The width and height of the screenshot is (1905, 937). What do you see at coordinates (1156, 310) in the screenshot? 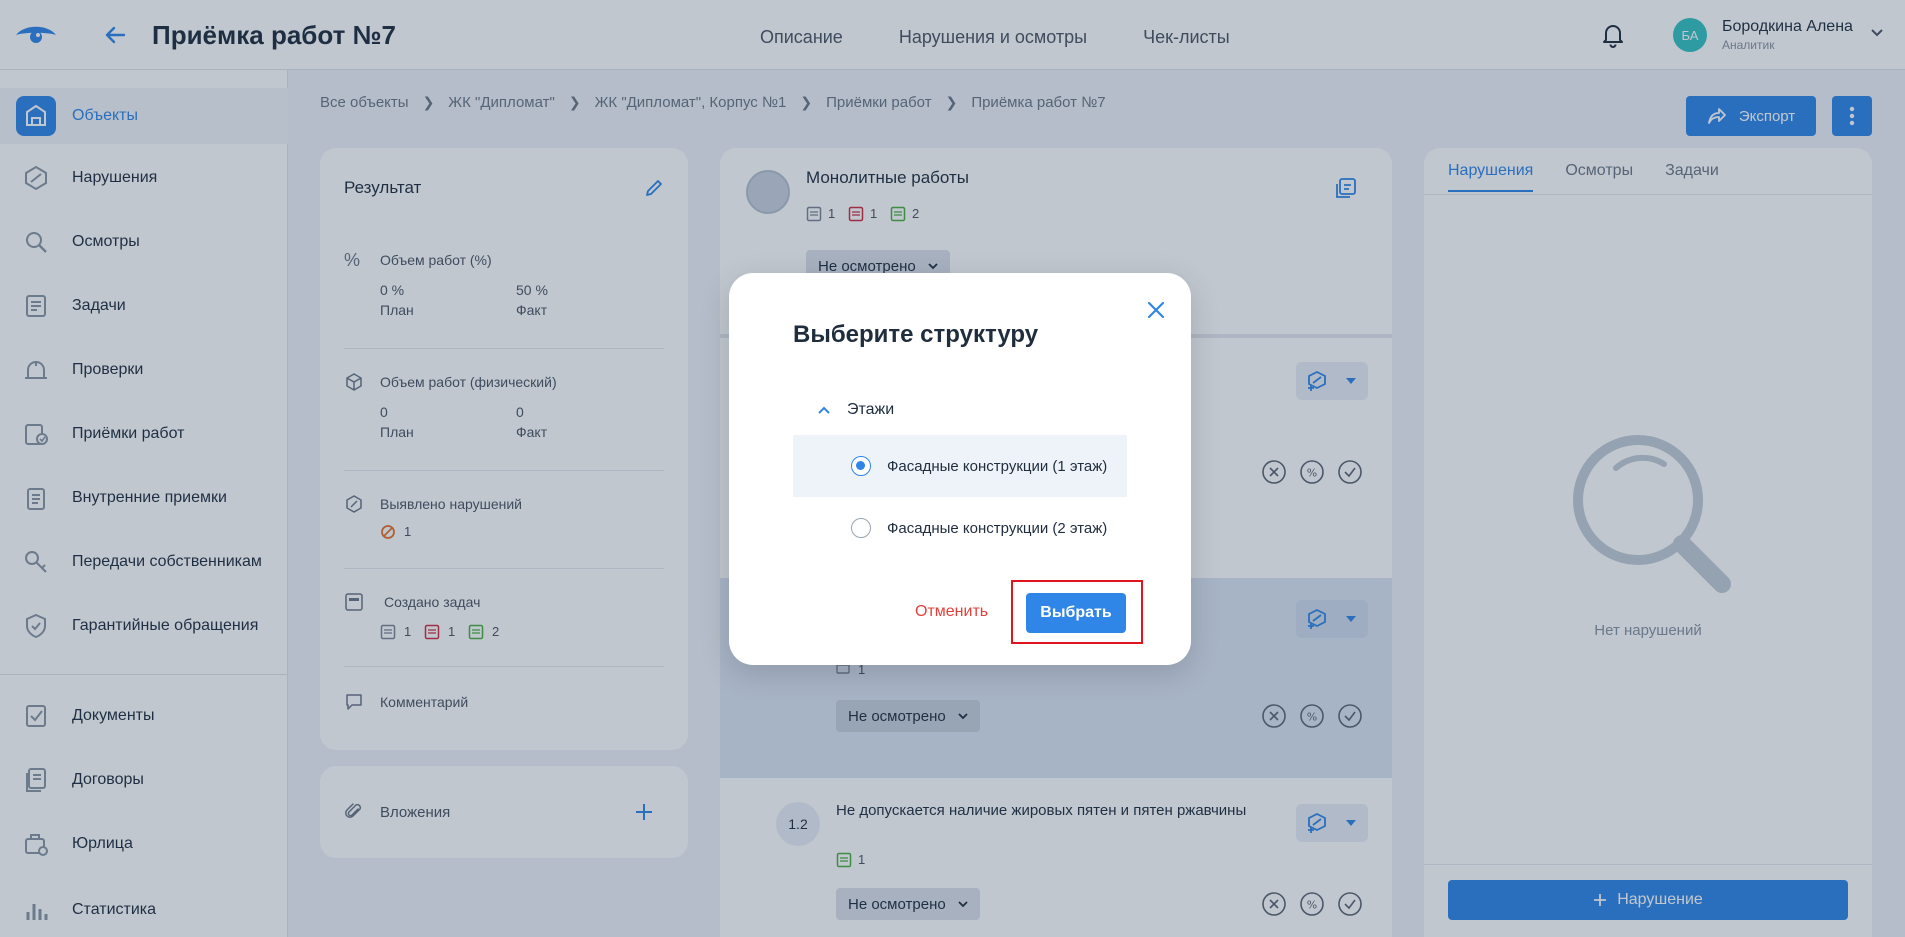
I see `close-icon` at bounding box center [1156, 310].